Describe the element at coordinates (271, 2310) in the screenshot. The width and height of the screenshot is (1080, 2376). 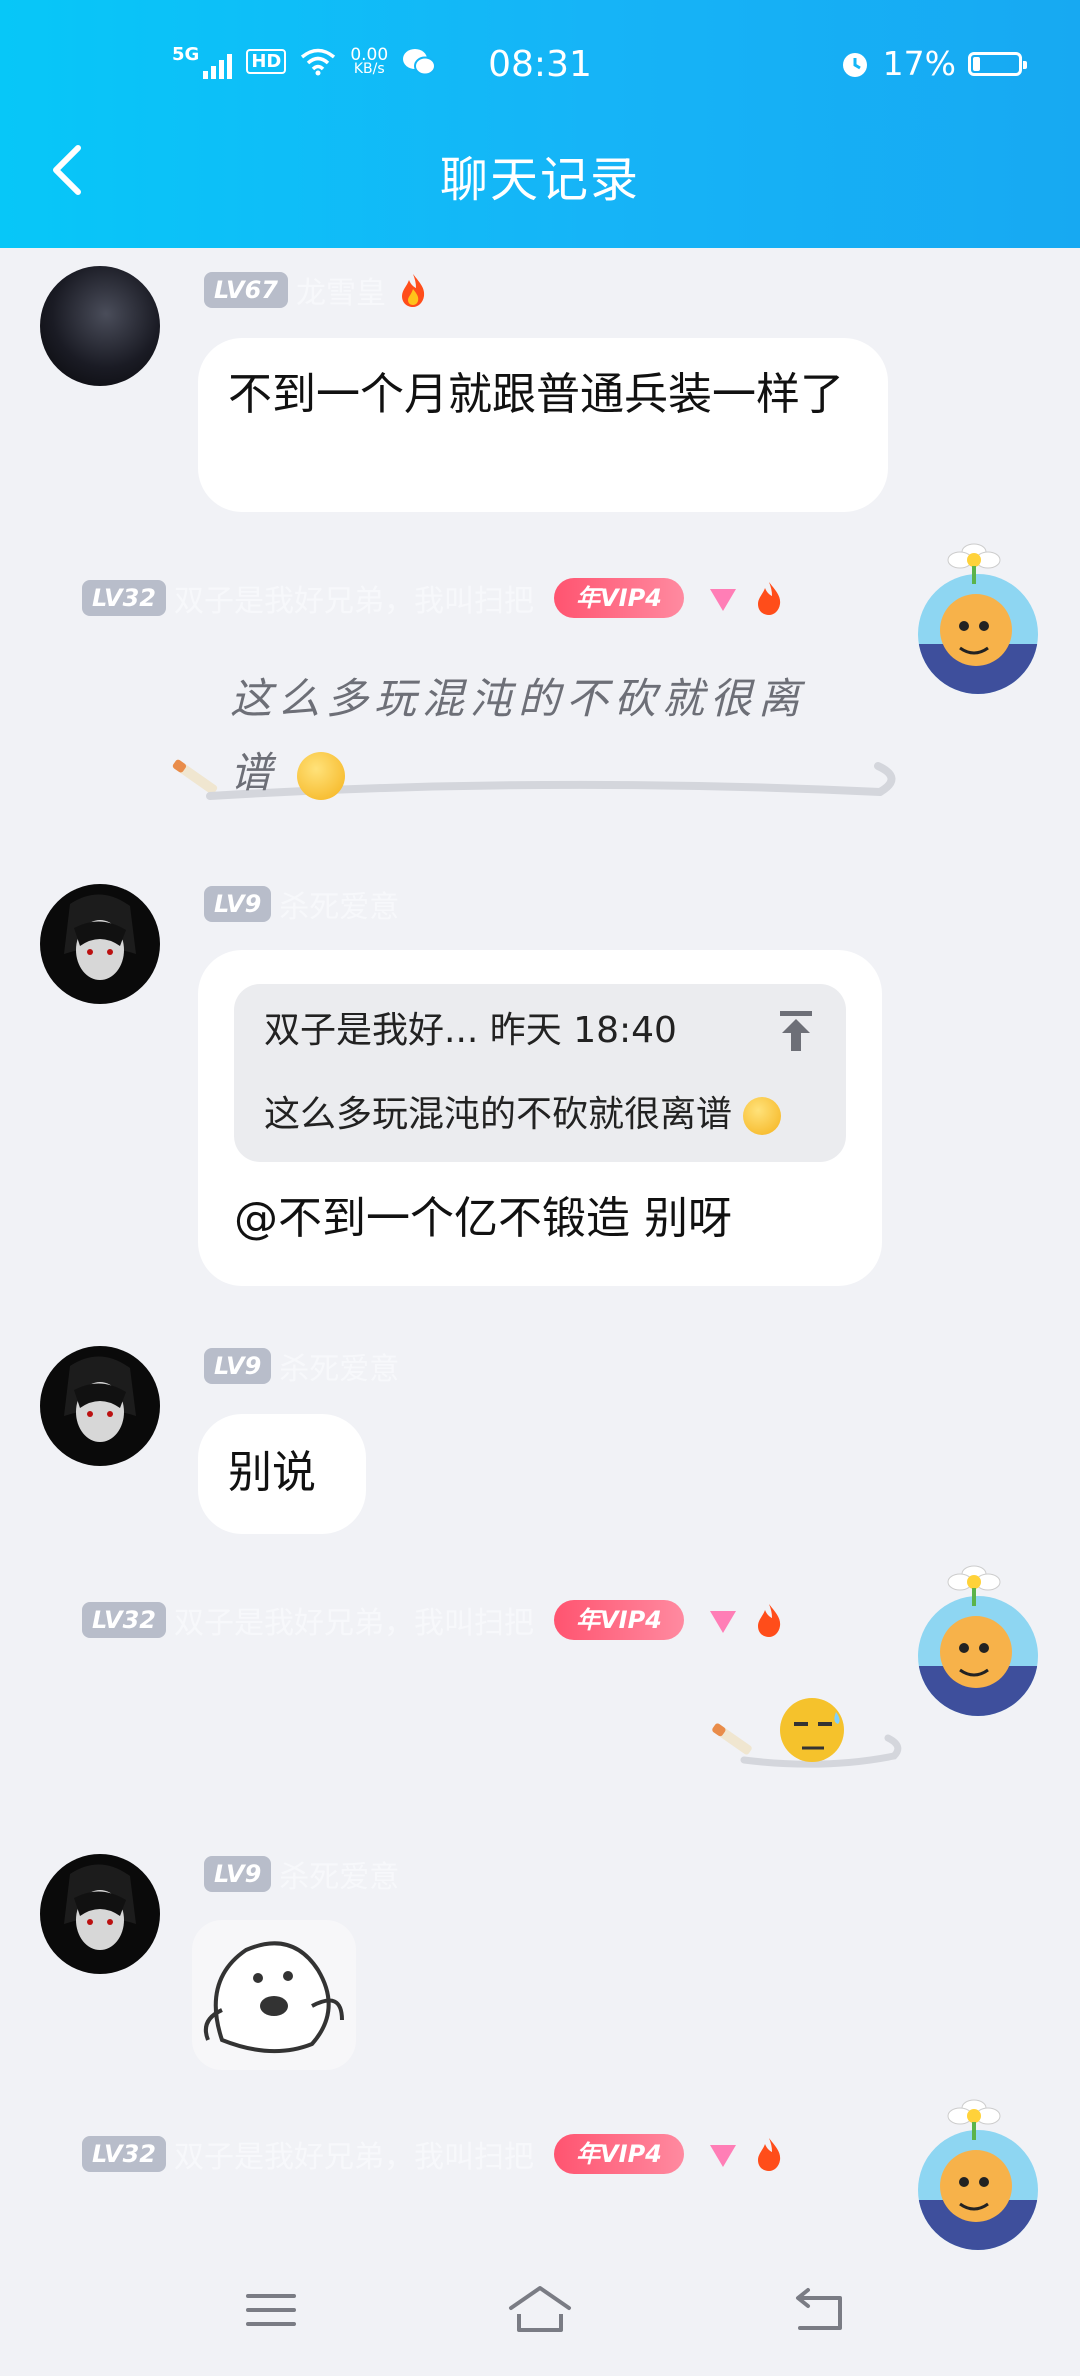
I see `menu-icon` at that location.